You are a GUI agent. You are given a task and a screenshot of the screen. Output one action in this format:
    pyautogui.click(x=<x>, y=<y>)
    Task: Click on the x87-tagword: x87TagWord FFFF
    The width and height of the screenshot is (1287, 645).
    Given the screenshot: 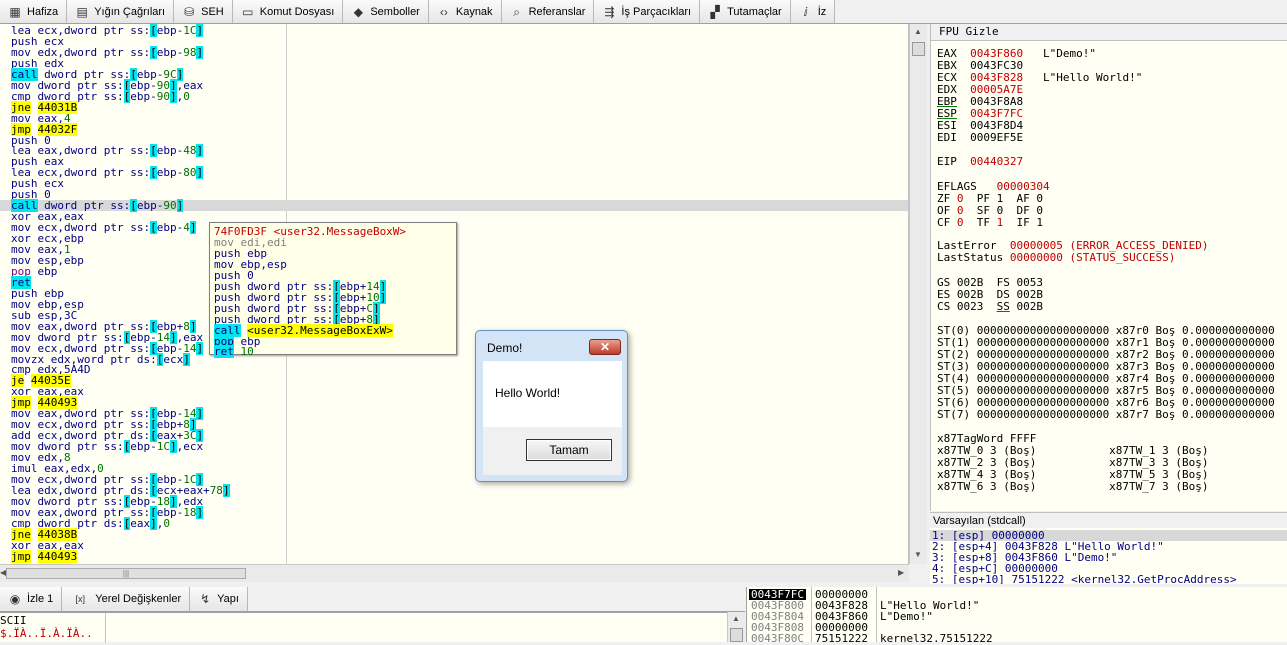 What is the action you would take?
    pyautogui.click(x=986, y=438)
    